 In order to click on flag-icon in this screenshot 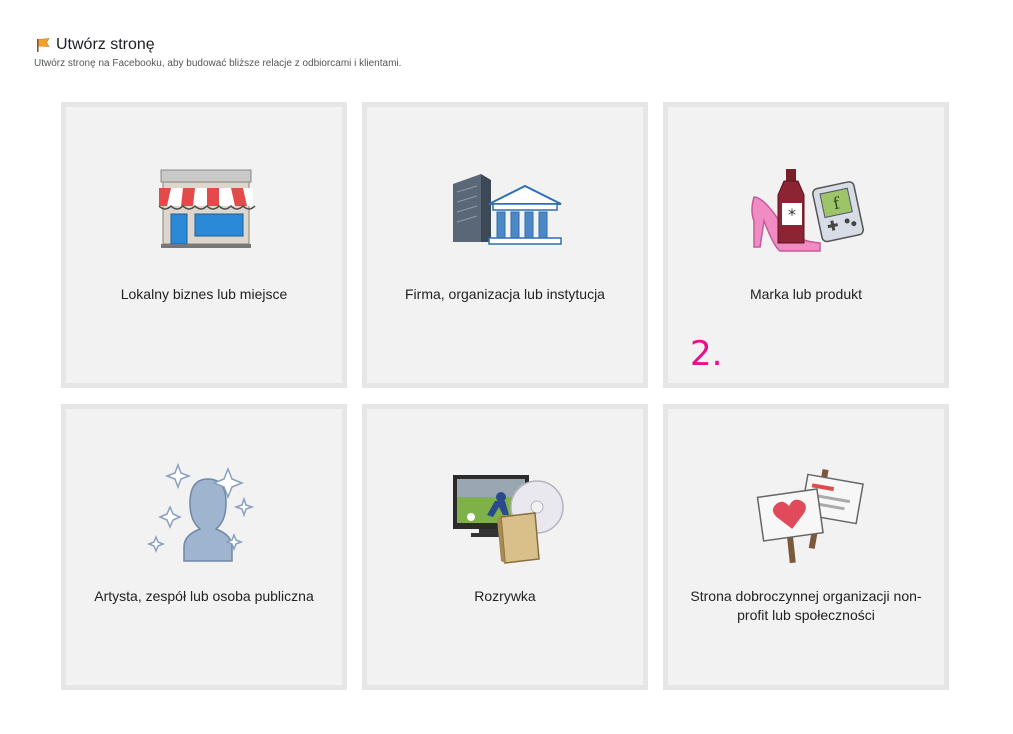, I will do `click(43, 45)`.